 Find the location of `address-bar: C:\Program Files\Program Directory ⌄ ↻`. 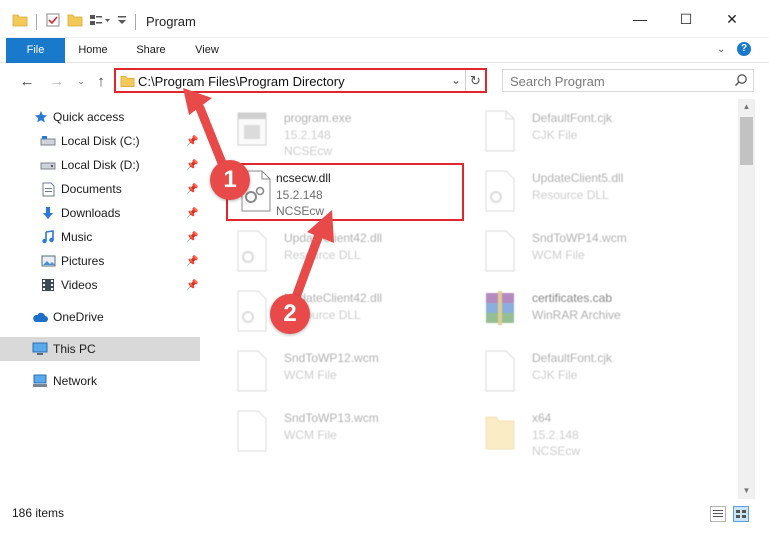

address-bar: C:\Program Files\Program Directory ⌄ ↻ is located at coordinates (300, 80).